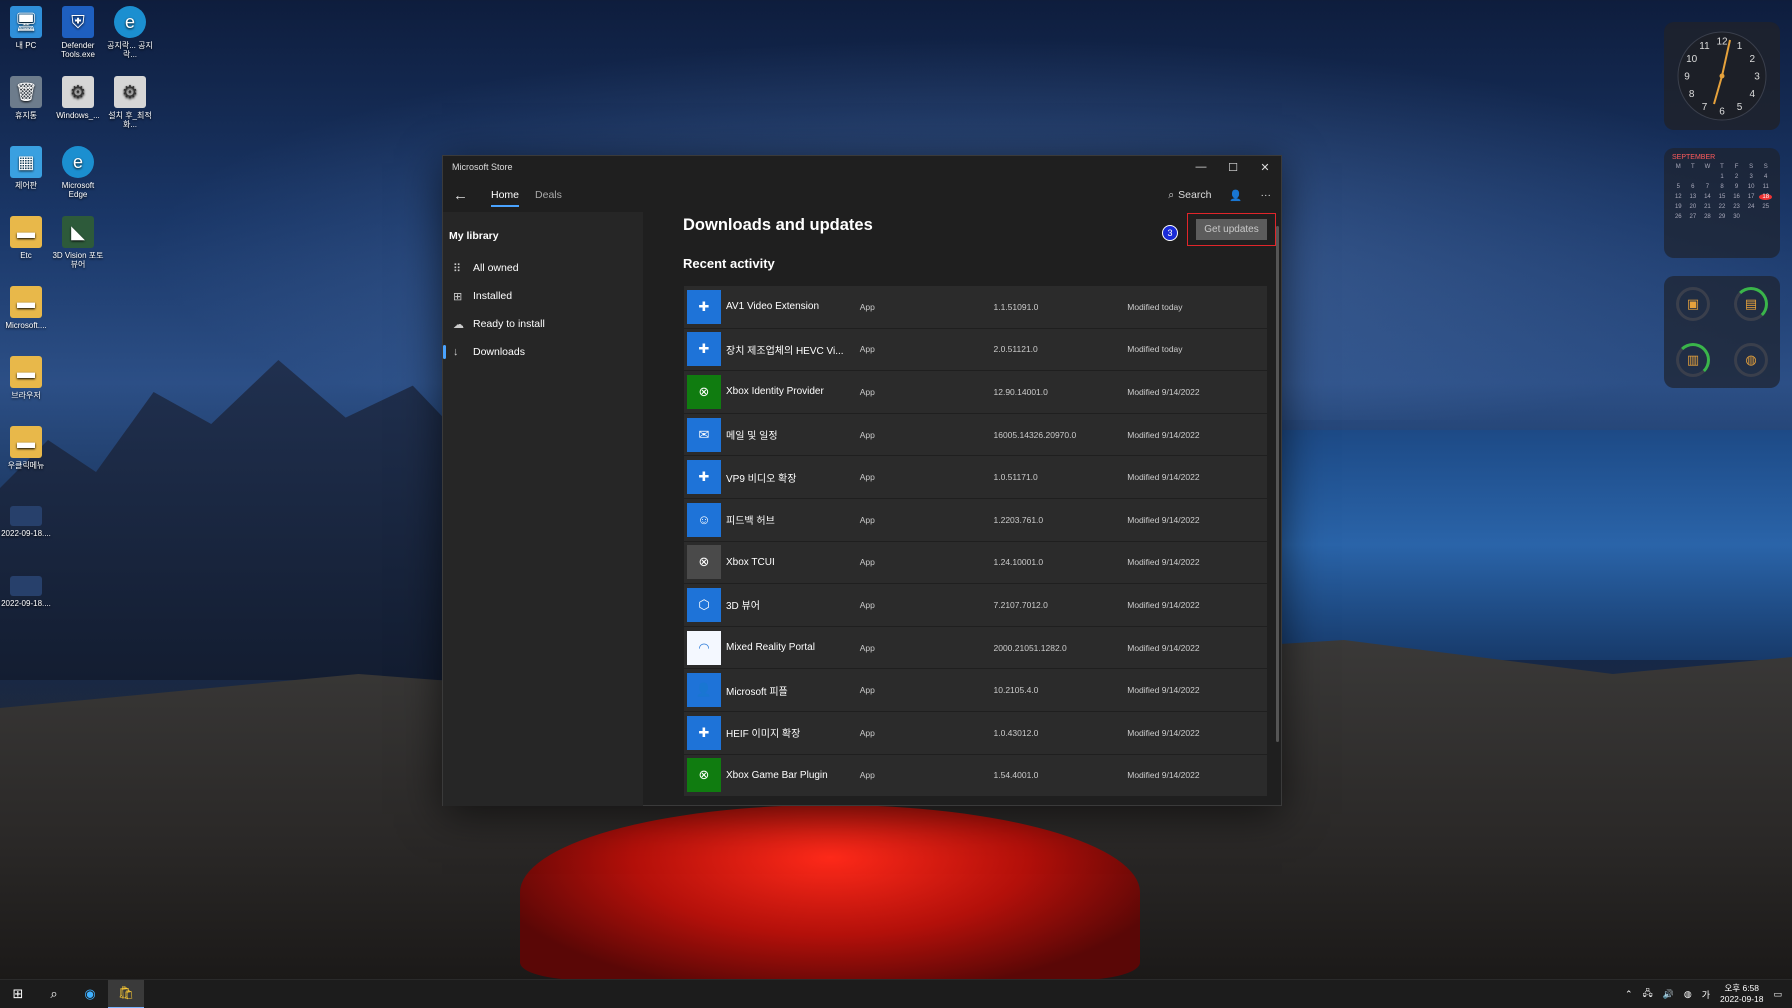  What do you see at coordinates (26, 586) in the screenshot?
I see `image-file-icon` at bounding box center [26, 586].